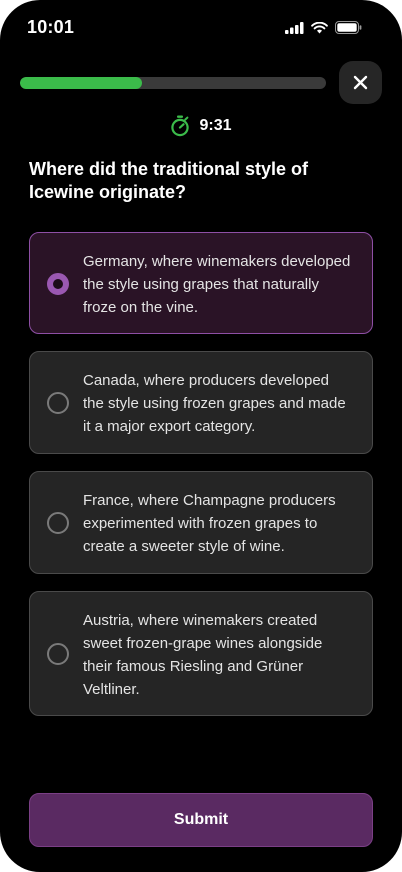 The image size is (402, 872). I want to click on cellular-signal-icon, so click(294, 27).